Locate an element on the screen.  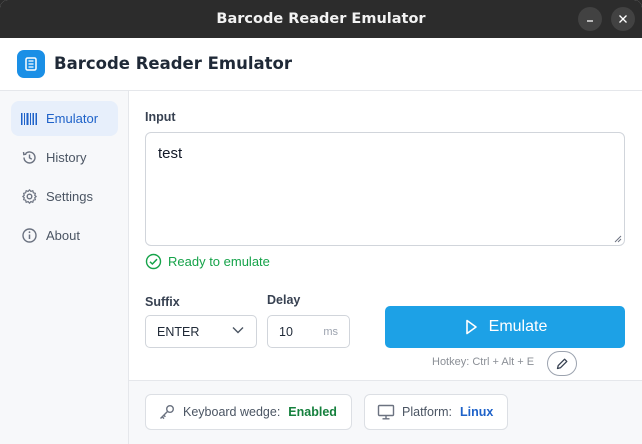
keyboard-wedge-chip: Keyboard wedge: Enabled is located at coordinates (248, 412).